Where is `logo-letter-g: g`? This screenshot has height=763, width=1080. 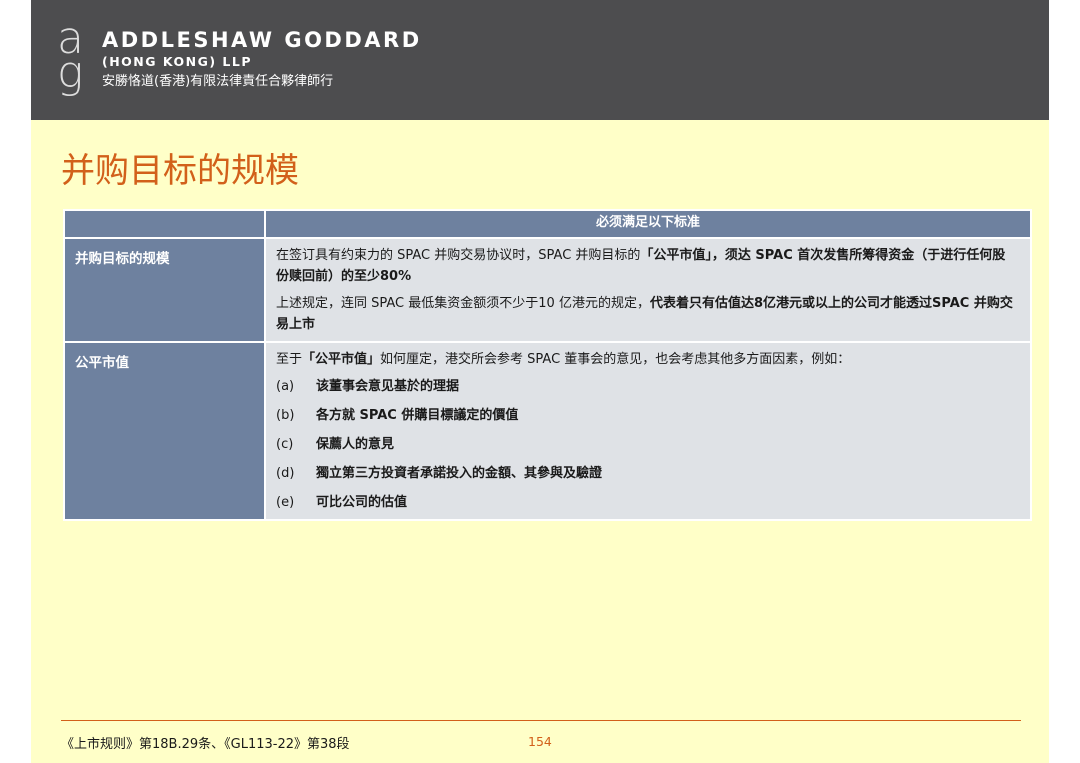
logo-letter-g: g is located at coordinates (70, 72).